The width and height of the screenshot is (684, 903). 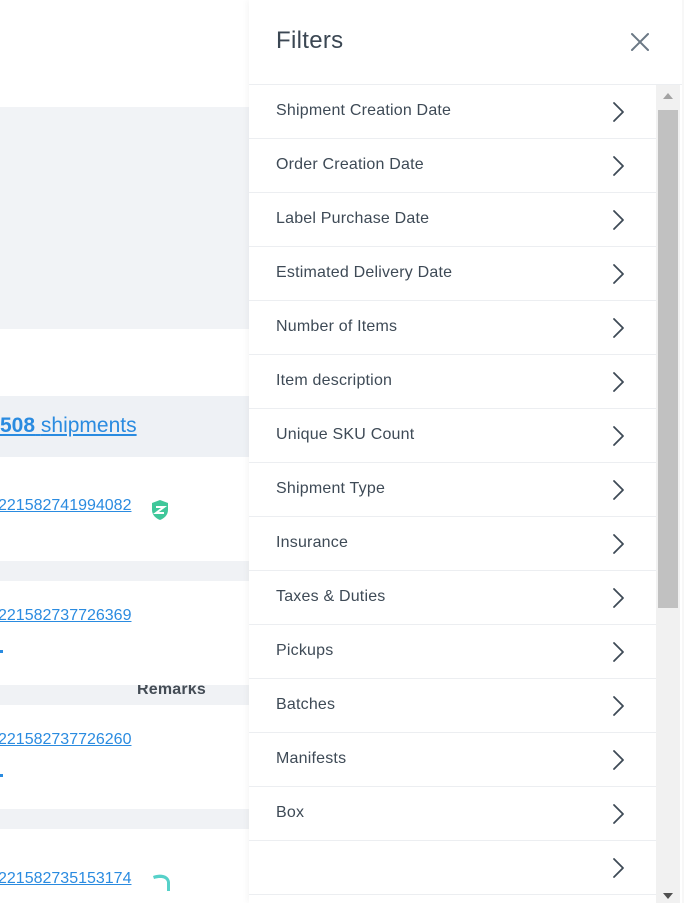 I want to click on filter-item-pickups: Pickups, so click(x=452, y=652).